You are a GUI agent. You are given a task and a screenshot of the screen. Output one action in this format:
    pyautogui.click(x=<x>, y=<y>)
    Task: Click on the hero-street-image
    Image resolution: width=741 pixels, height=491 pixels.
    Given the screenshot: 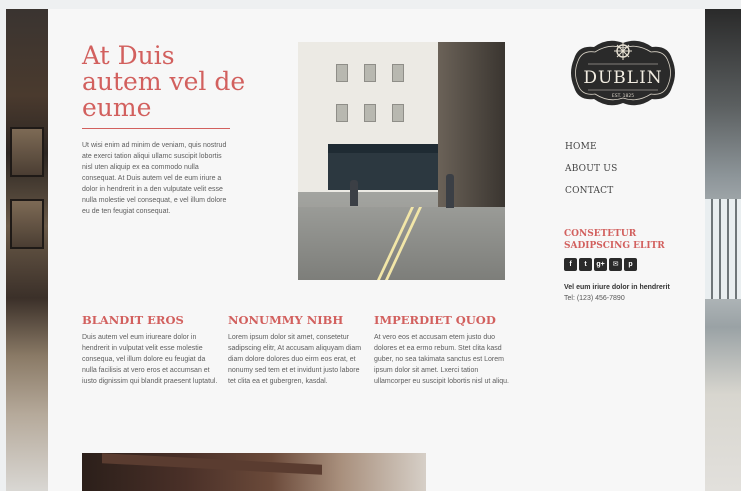 What is the action you would take?
    pyautogui.click(x=401, y=161)
    